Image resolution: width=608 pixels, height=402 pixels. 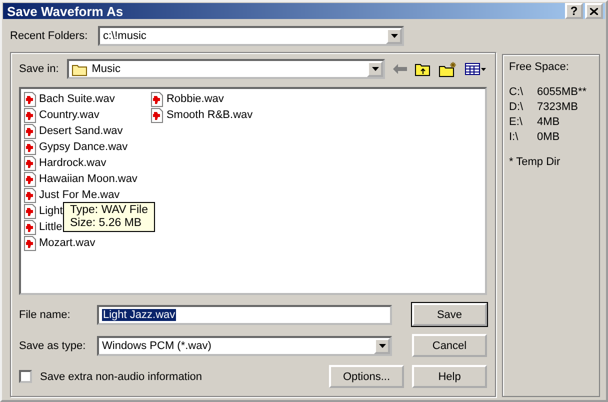 I want to click on drive-letter: E:\, so click(x=516, y=122).